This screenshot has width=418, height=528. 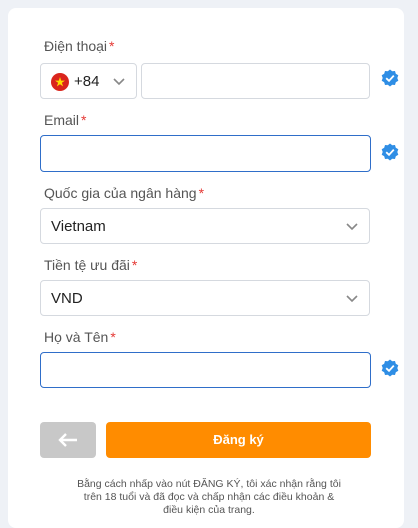 What do you see at coordinates (205, 226) in the screenshot?
I see `bank-country-select: Vietnam` at bounding box center [205, 226].